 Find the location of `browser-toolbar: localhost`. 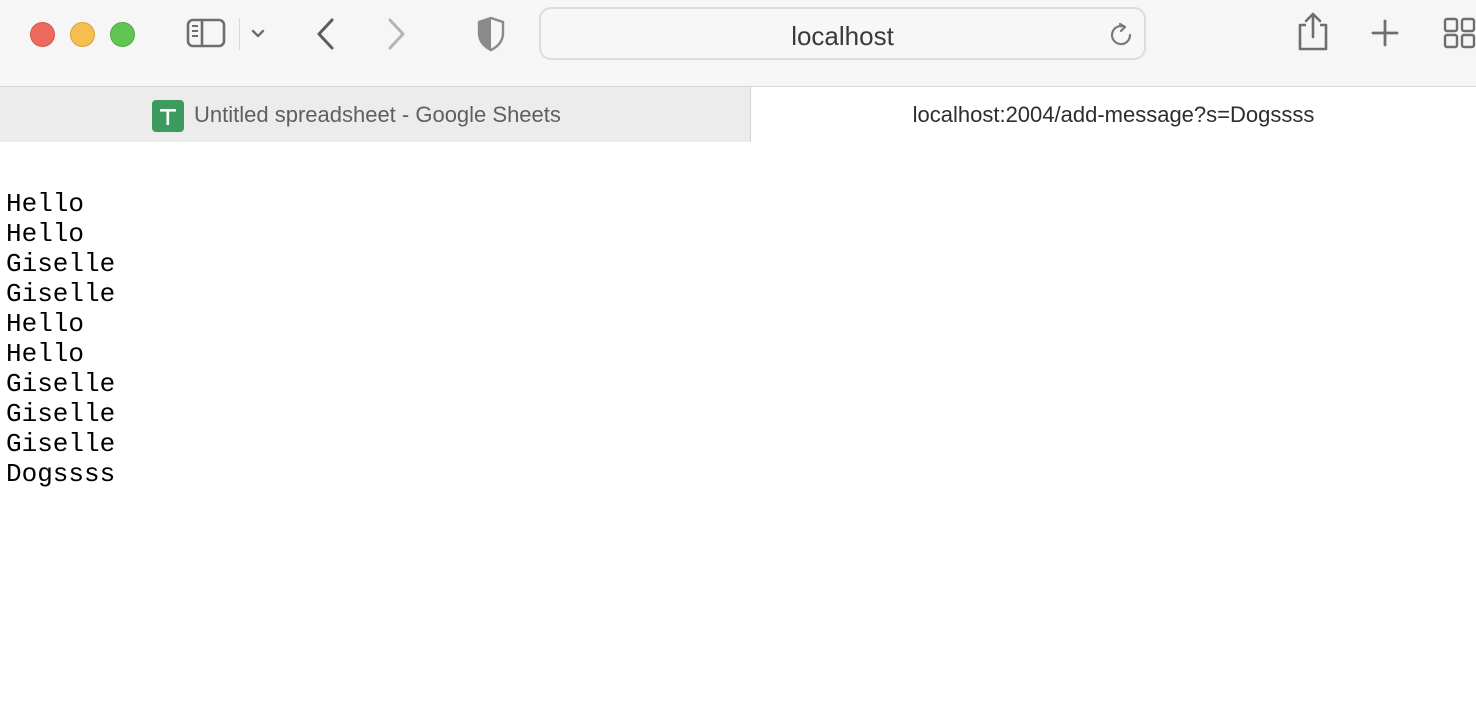

browser-toolbar: localhost is located at coordinates (738, 43).